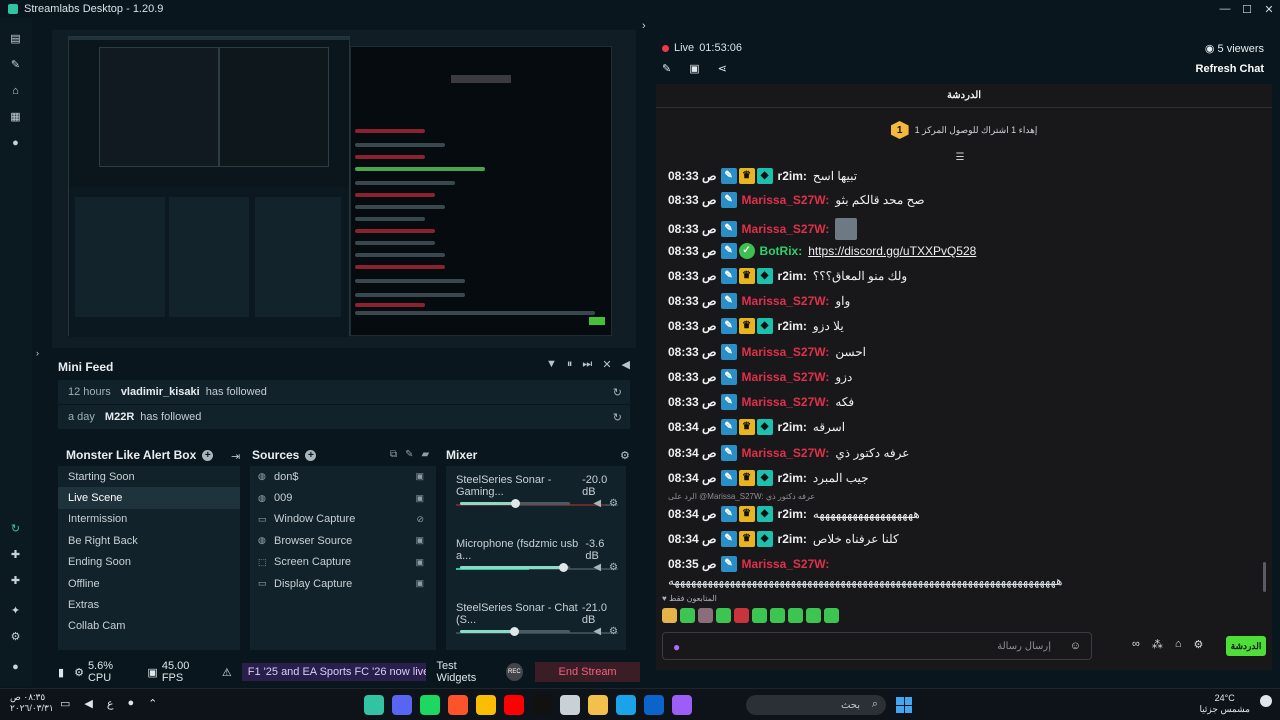 The width and height of the screenshot is (1280, 720). Describe the element at coordinates (15, 38) in the screenshot. I see `editor-icon: ▤` at that location.